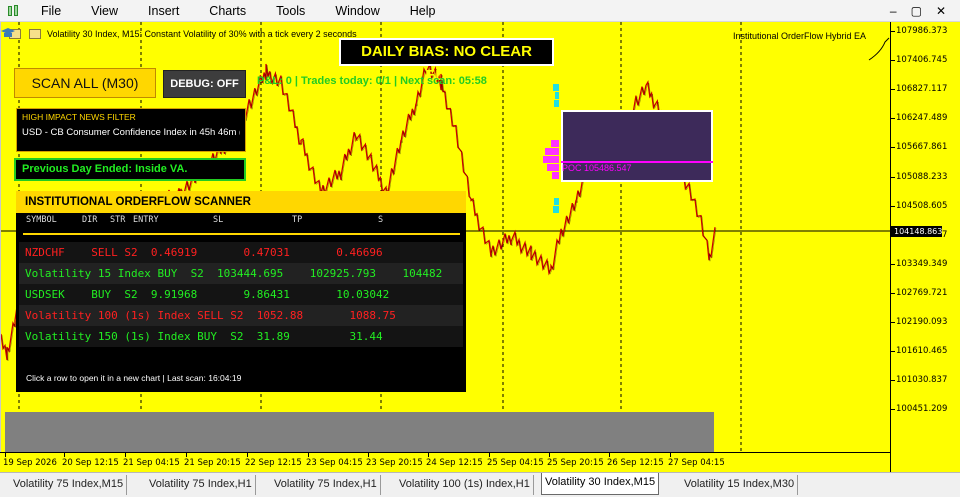  I want to click on app-icon, so click(14, 10).